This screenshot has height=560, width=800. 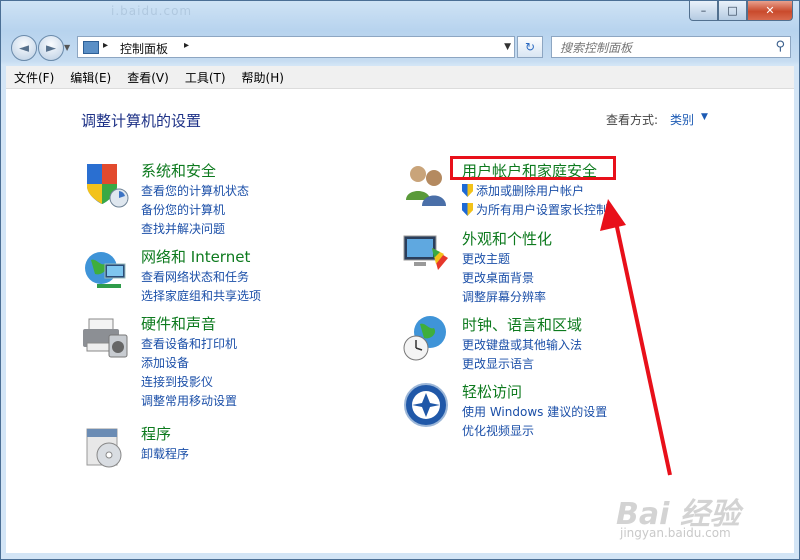 I want to click on minimize-button: –, so click(x=703, y=11).